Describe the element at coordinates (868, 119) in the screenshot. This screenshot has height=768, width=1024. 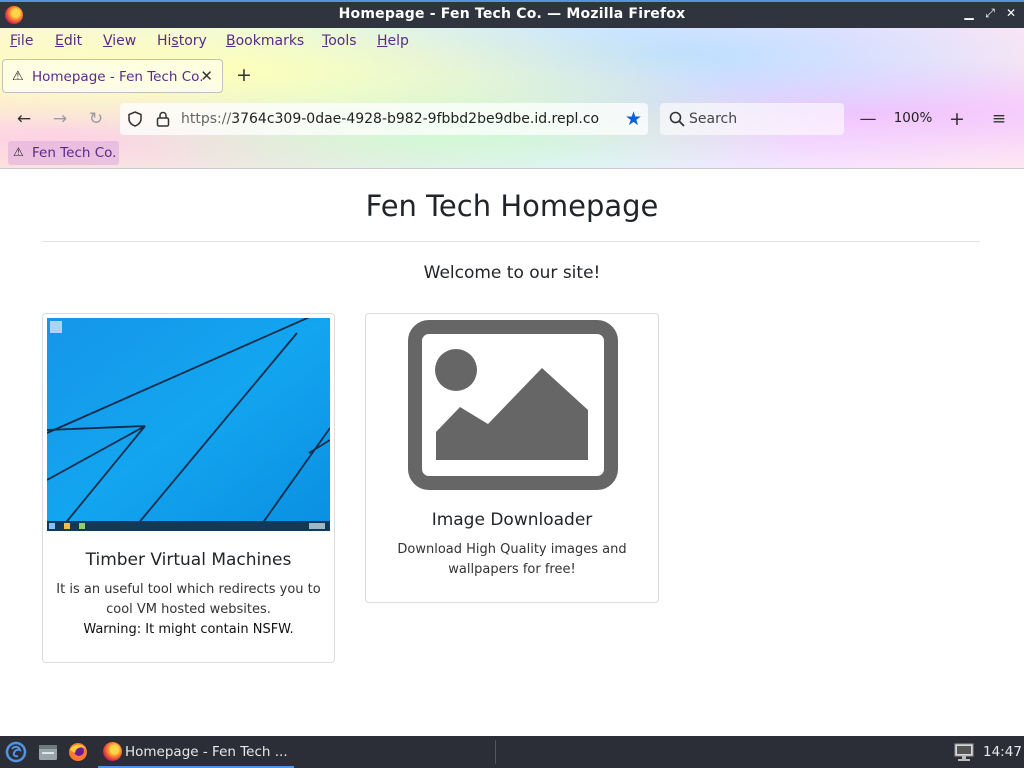
I see `zoom-out-button: —` at that location.